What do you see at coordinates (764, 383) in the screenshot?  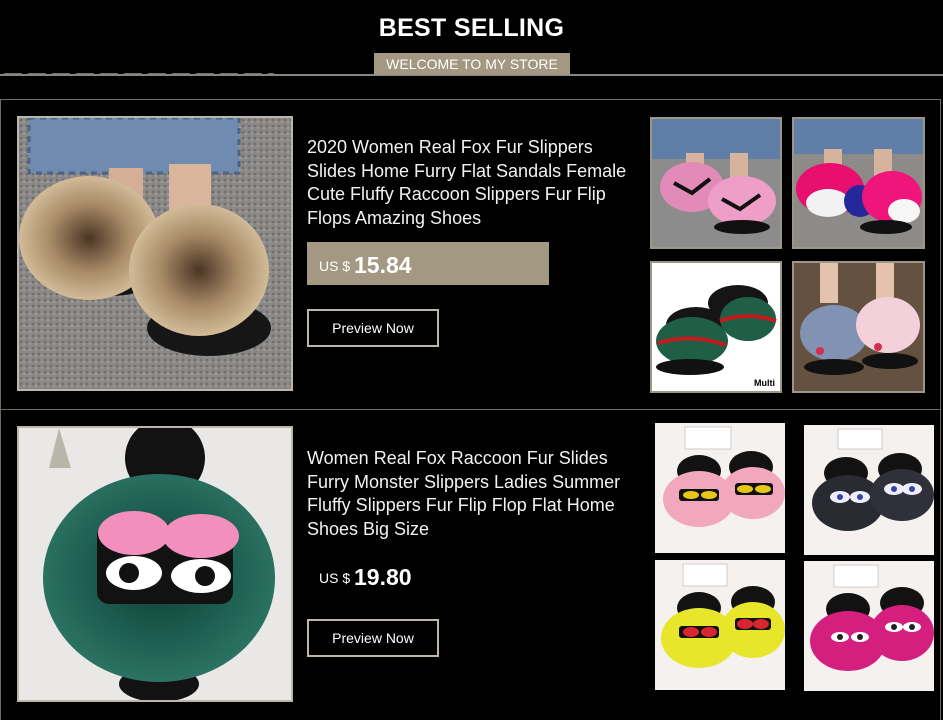 I see `thumbnail-label: Multi` at bounding box center [764, 383].